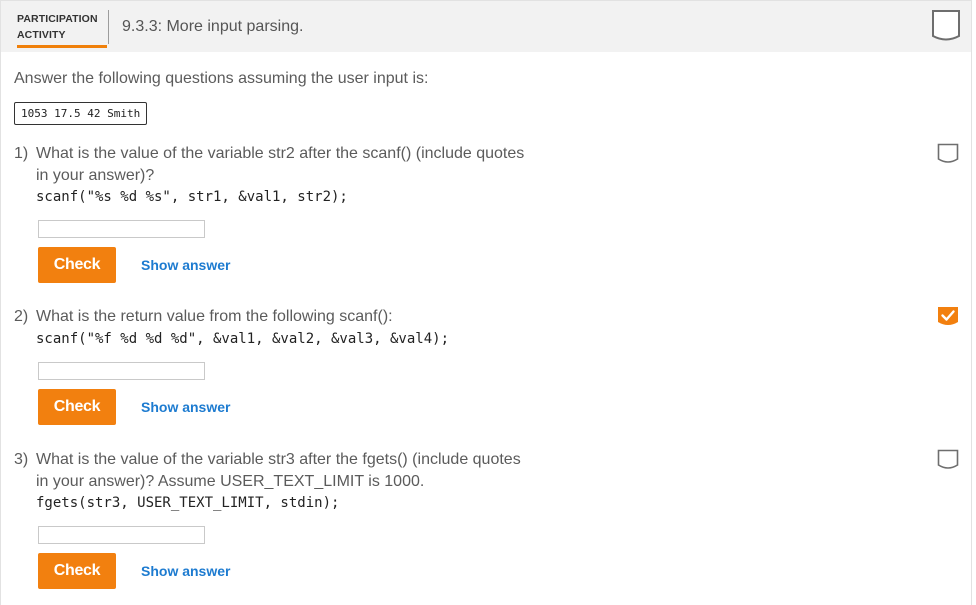 This screenshot has height=605, width=976. Describe the element at coordinates (62, 46) in the screenshot. I see `activity-type-underline` at that location.